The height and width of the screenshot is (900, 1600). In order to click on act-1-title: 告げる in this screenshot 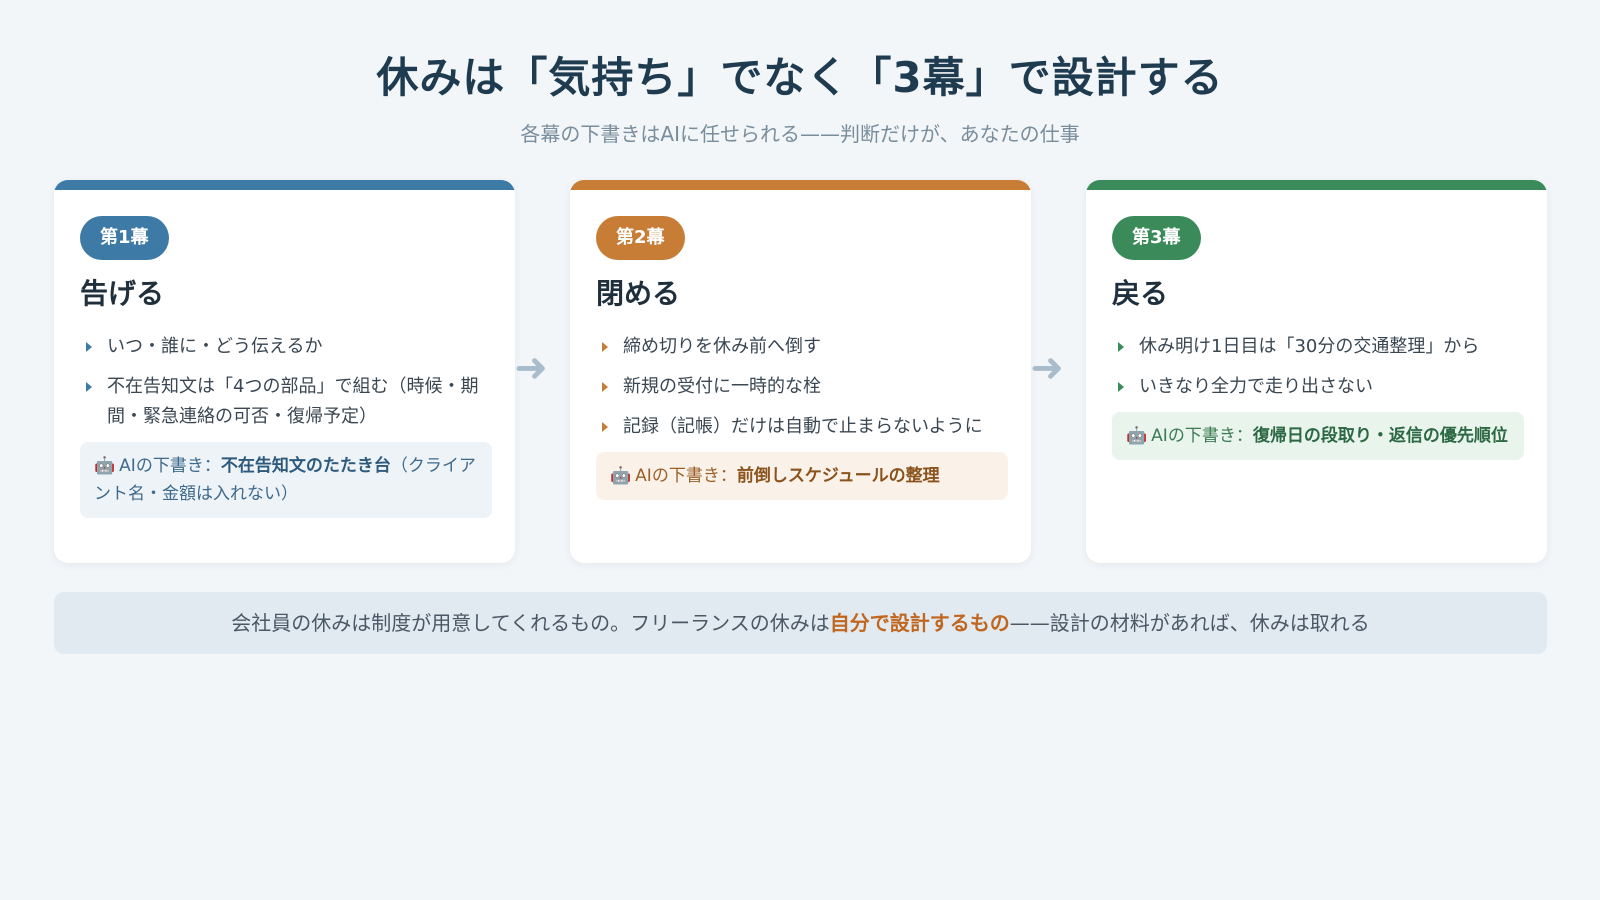, I will do `click(122, 293)`.